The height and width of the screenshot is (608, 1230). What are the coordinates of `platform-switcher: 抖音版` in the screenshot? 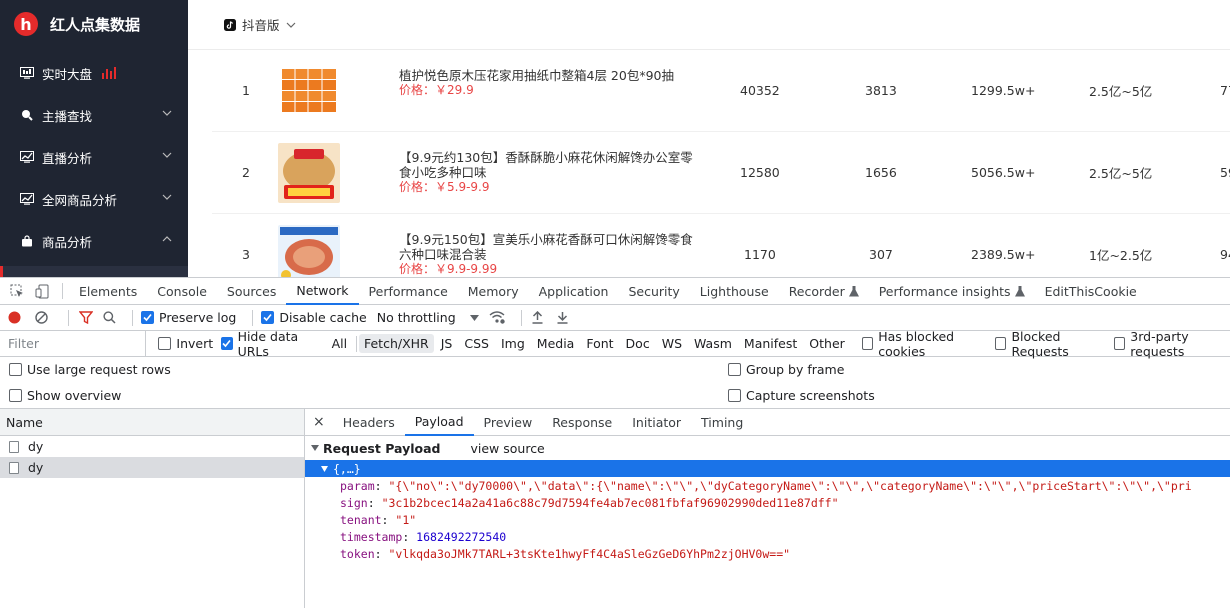 It's located at (709, 25).